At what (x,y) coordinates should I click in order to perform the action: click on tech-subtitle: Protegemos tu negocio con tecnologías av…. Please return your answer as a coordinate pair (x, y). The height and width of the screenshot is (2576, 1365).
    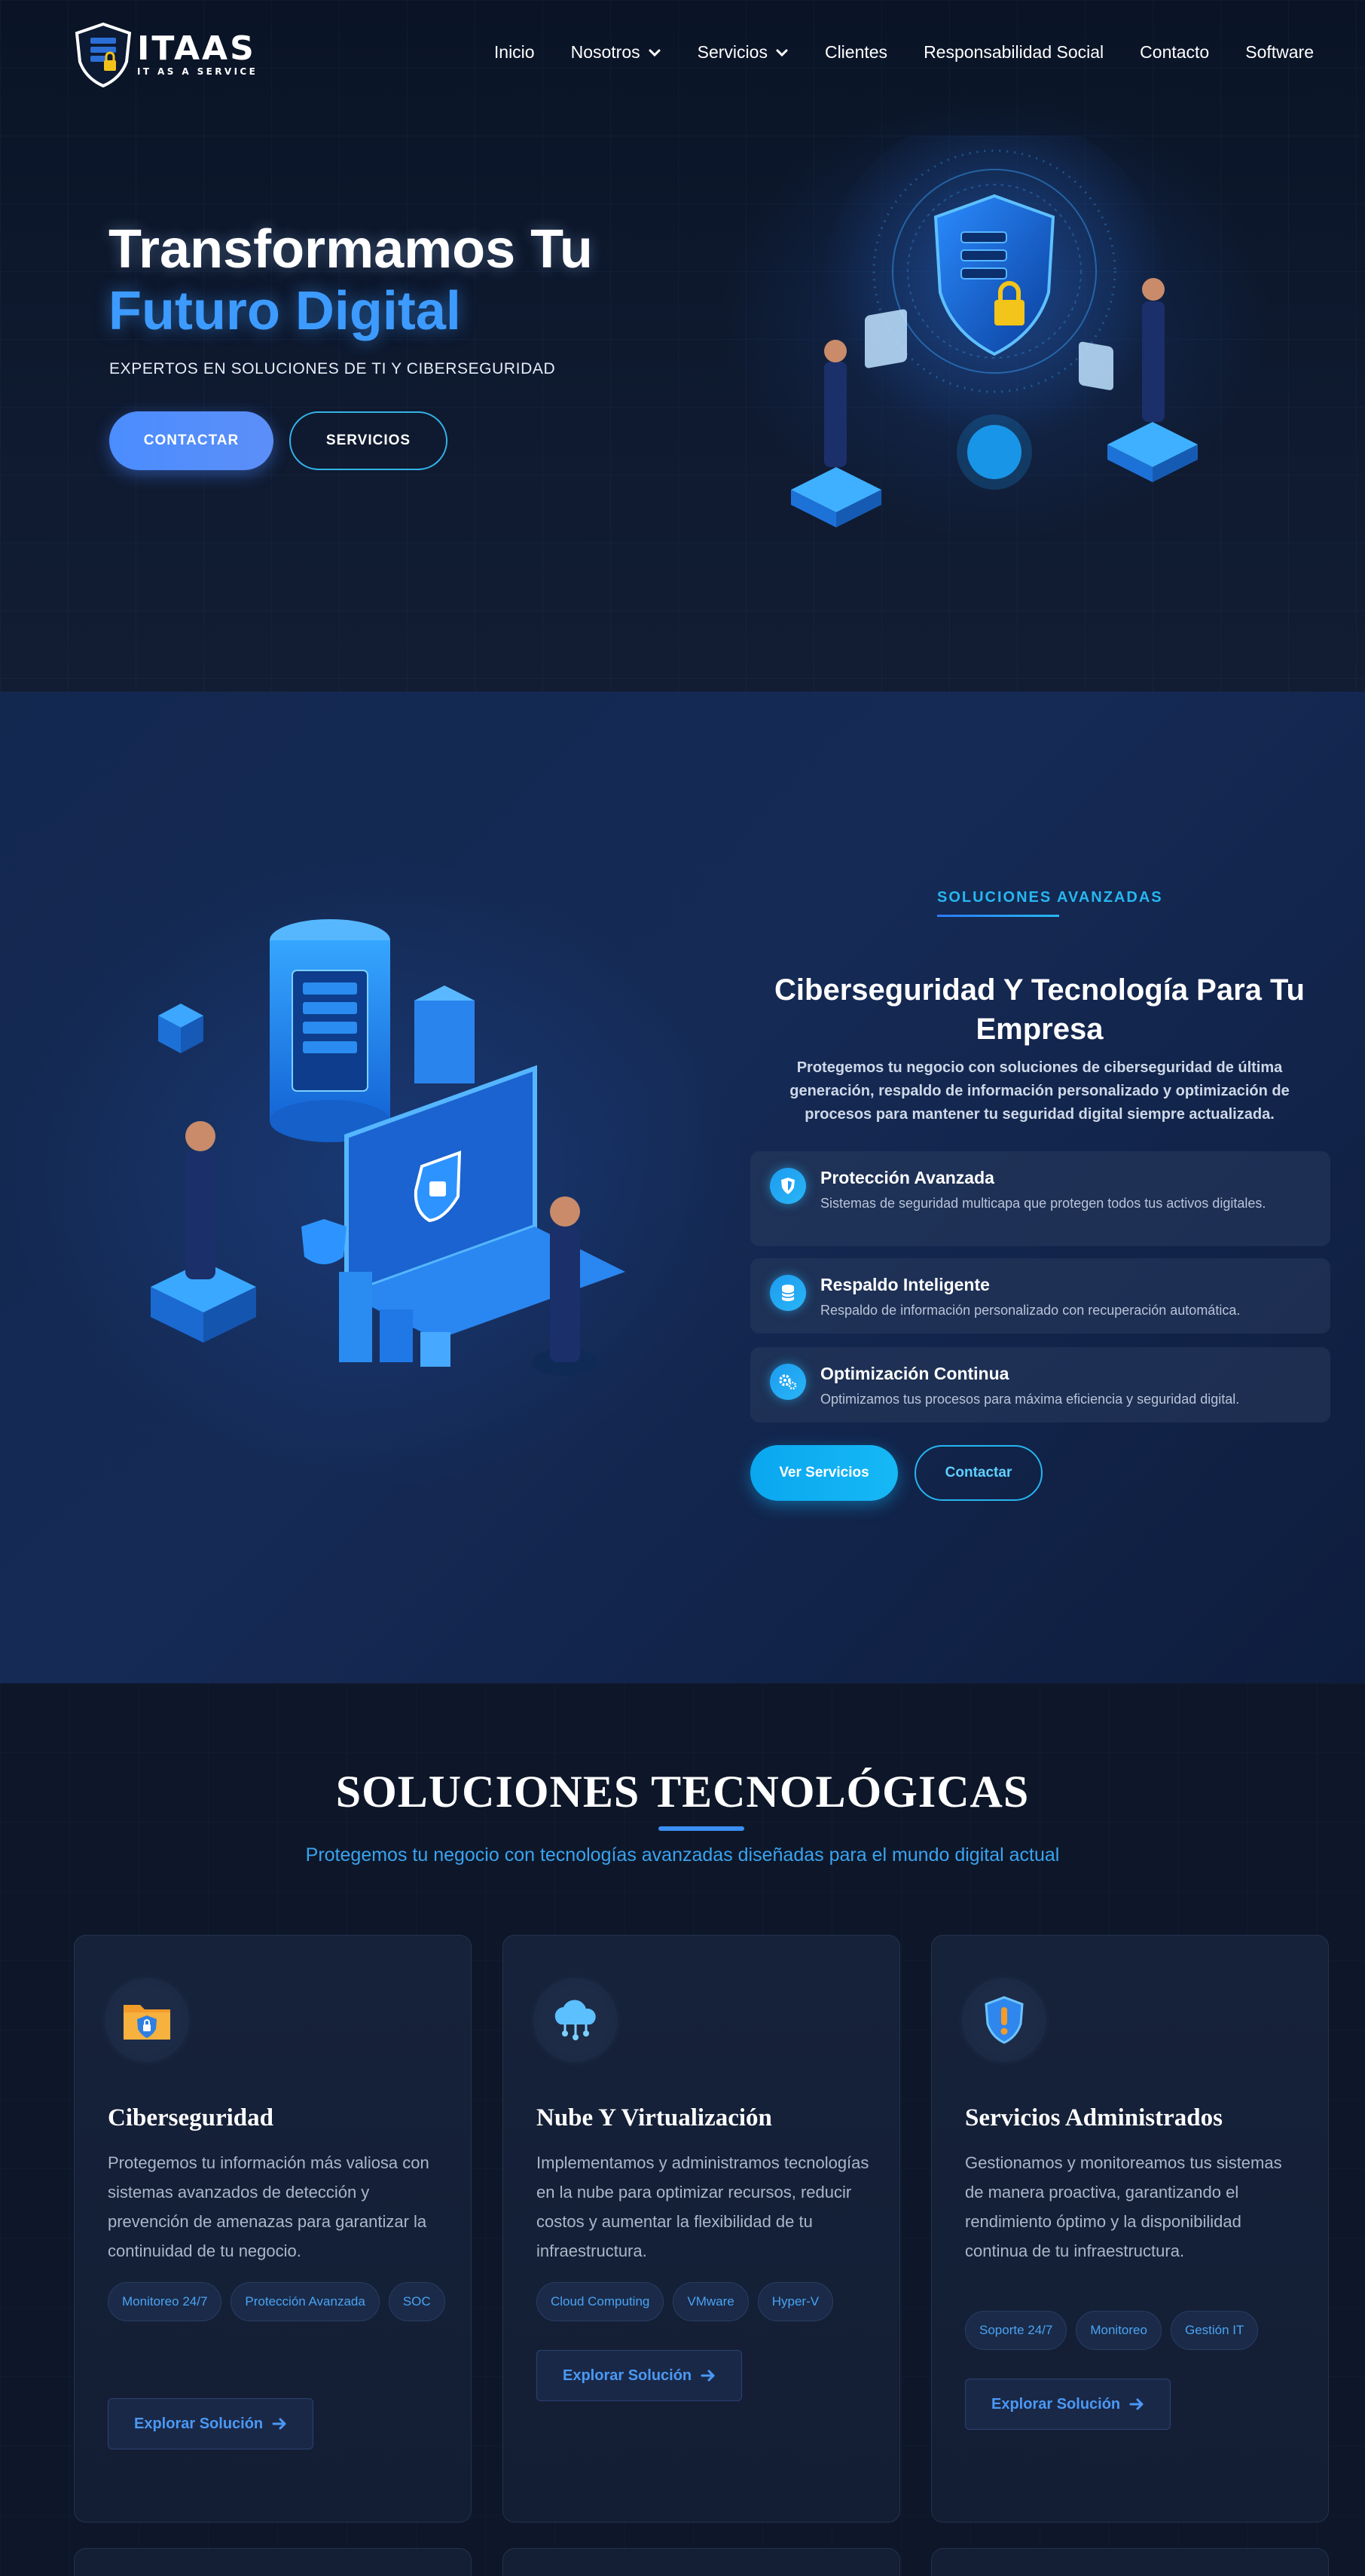
    Looking at the image, I should click on (682, 1855).